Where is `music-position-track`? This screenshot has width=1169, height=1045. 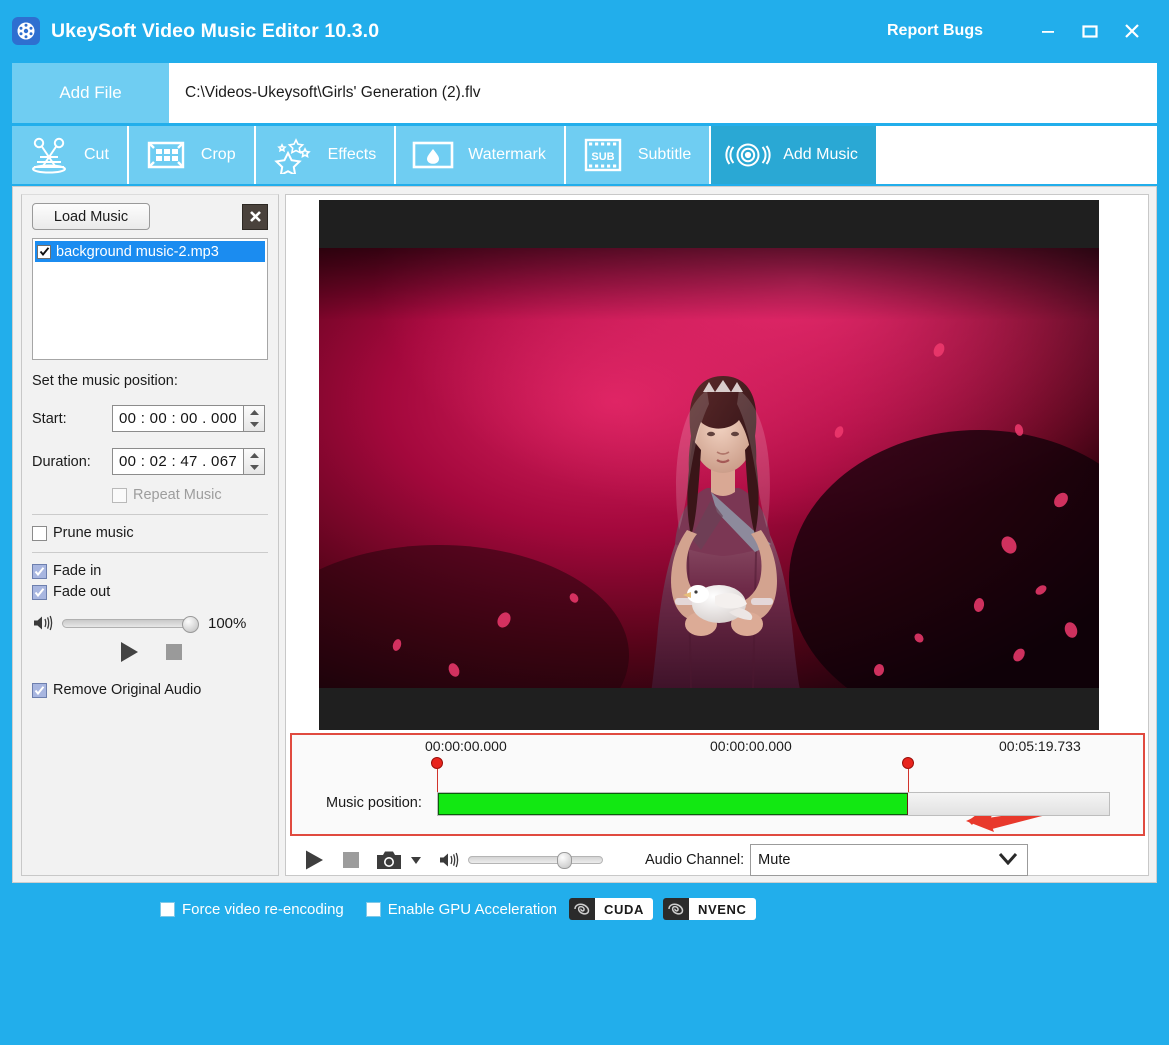
music-position-track is located at coordinates (773, 804).